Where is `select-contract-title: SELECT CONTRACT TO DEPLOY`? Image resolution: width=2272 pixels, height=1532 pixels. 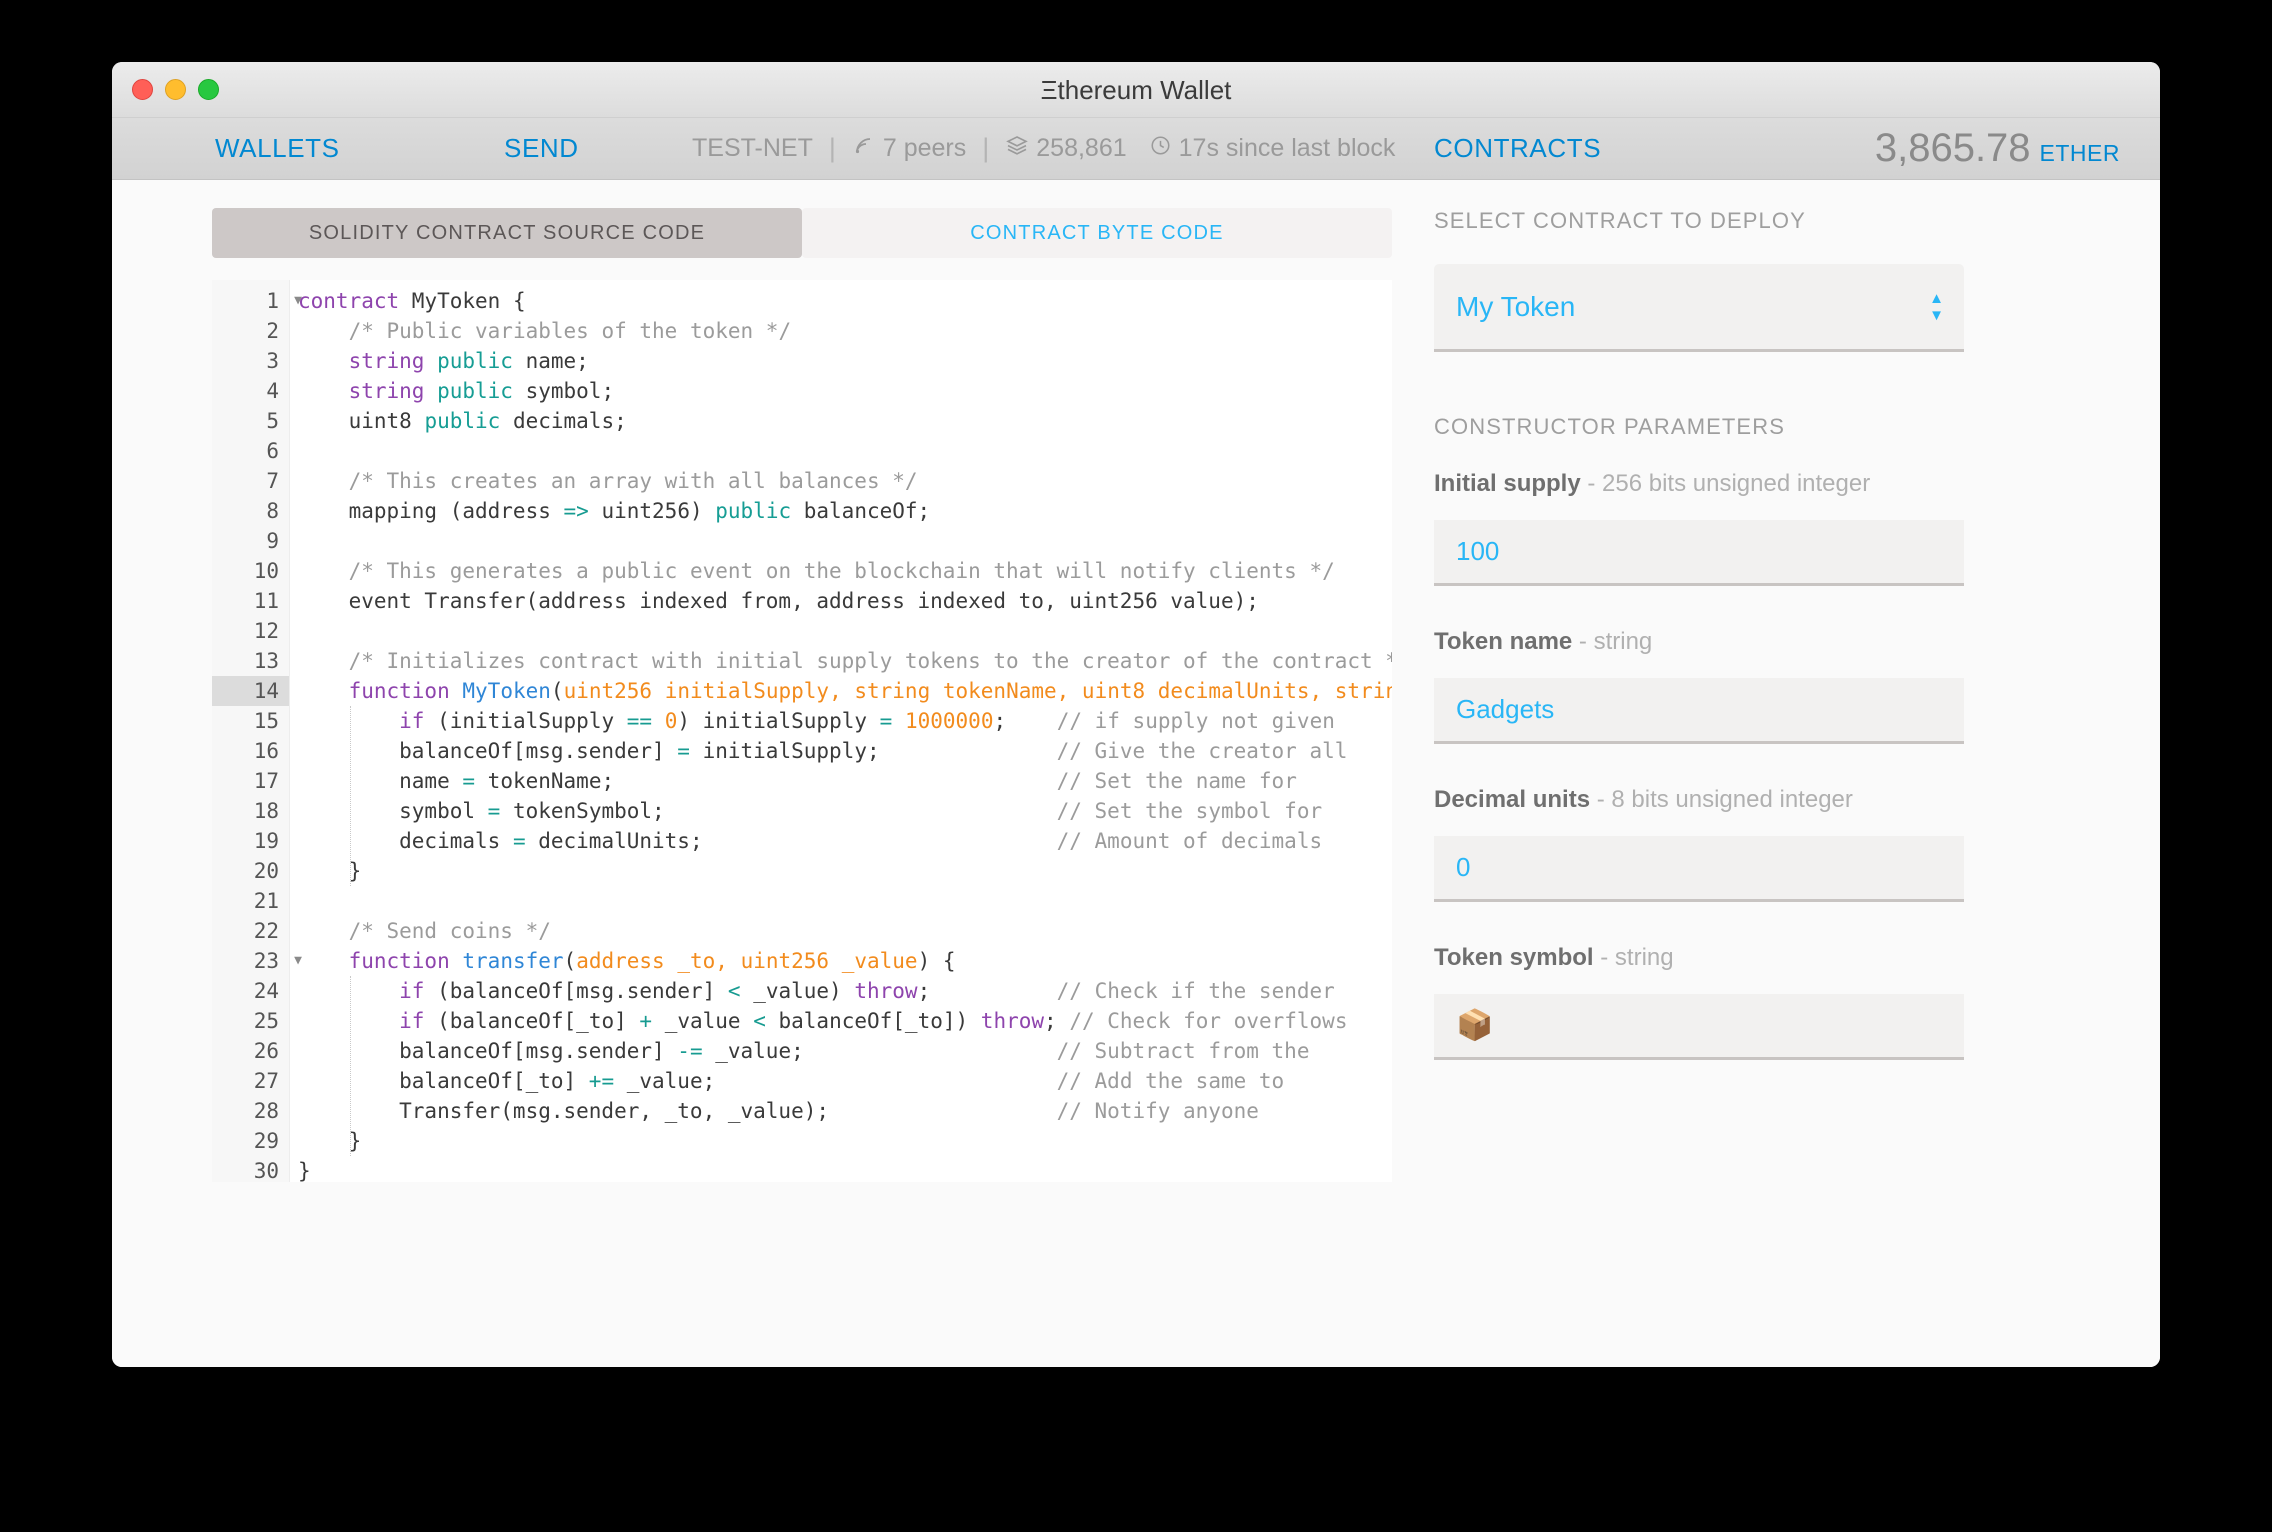
select-contract-title: SELECT CONTRACT TO DEPLOY is located at coordinates (1620, 220).